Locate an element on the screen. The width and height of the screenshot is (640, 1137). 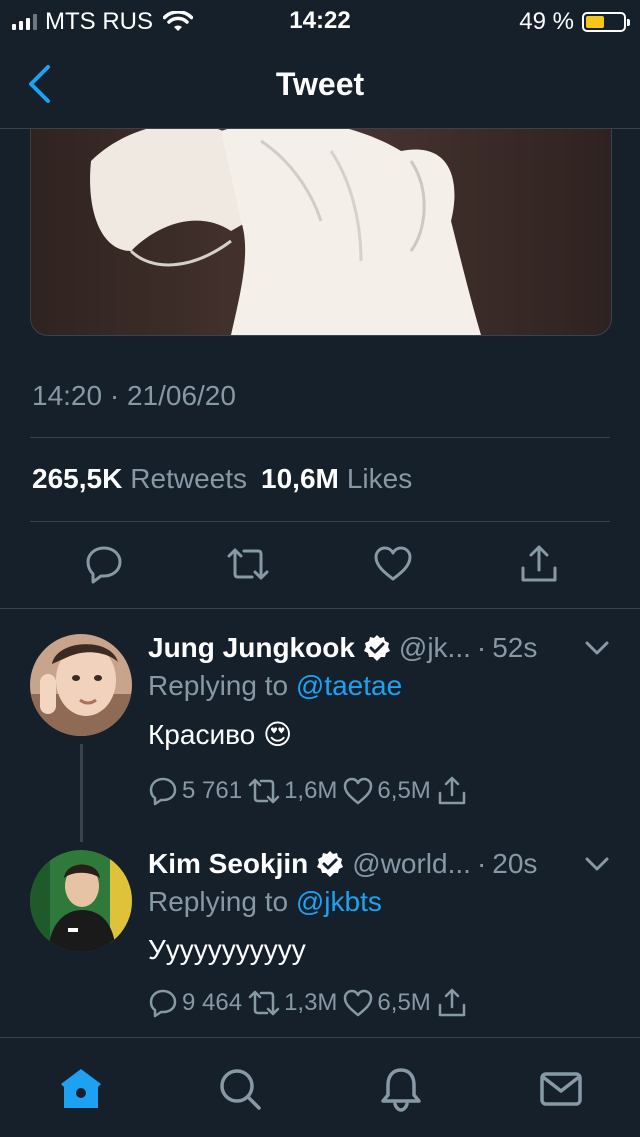
replying-to: Replying to @jkbts is located at coordinates (265, 902).